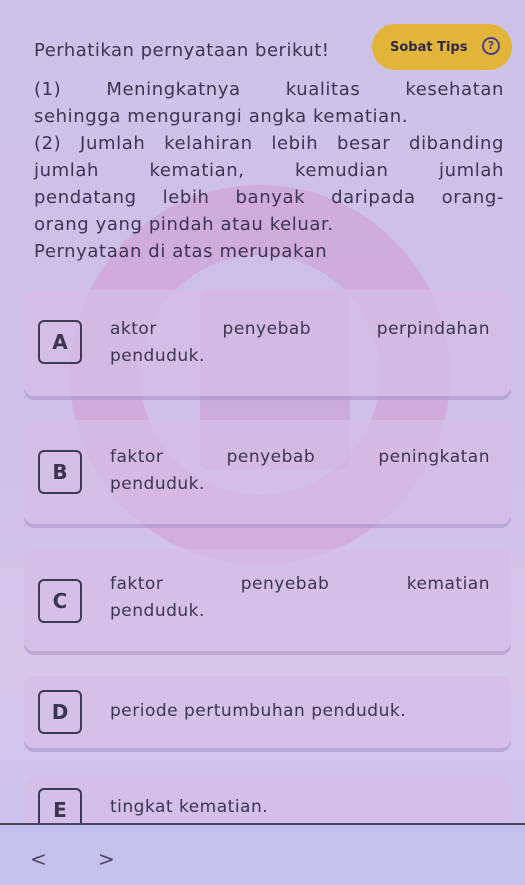 The width and height of the screenshot is (525, 885). What do you see at coordinates (60, 342) in the screenshot?
I see `option-letter: A` at bounding box center [60, 342].